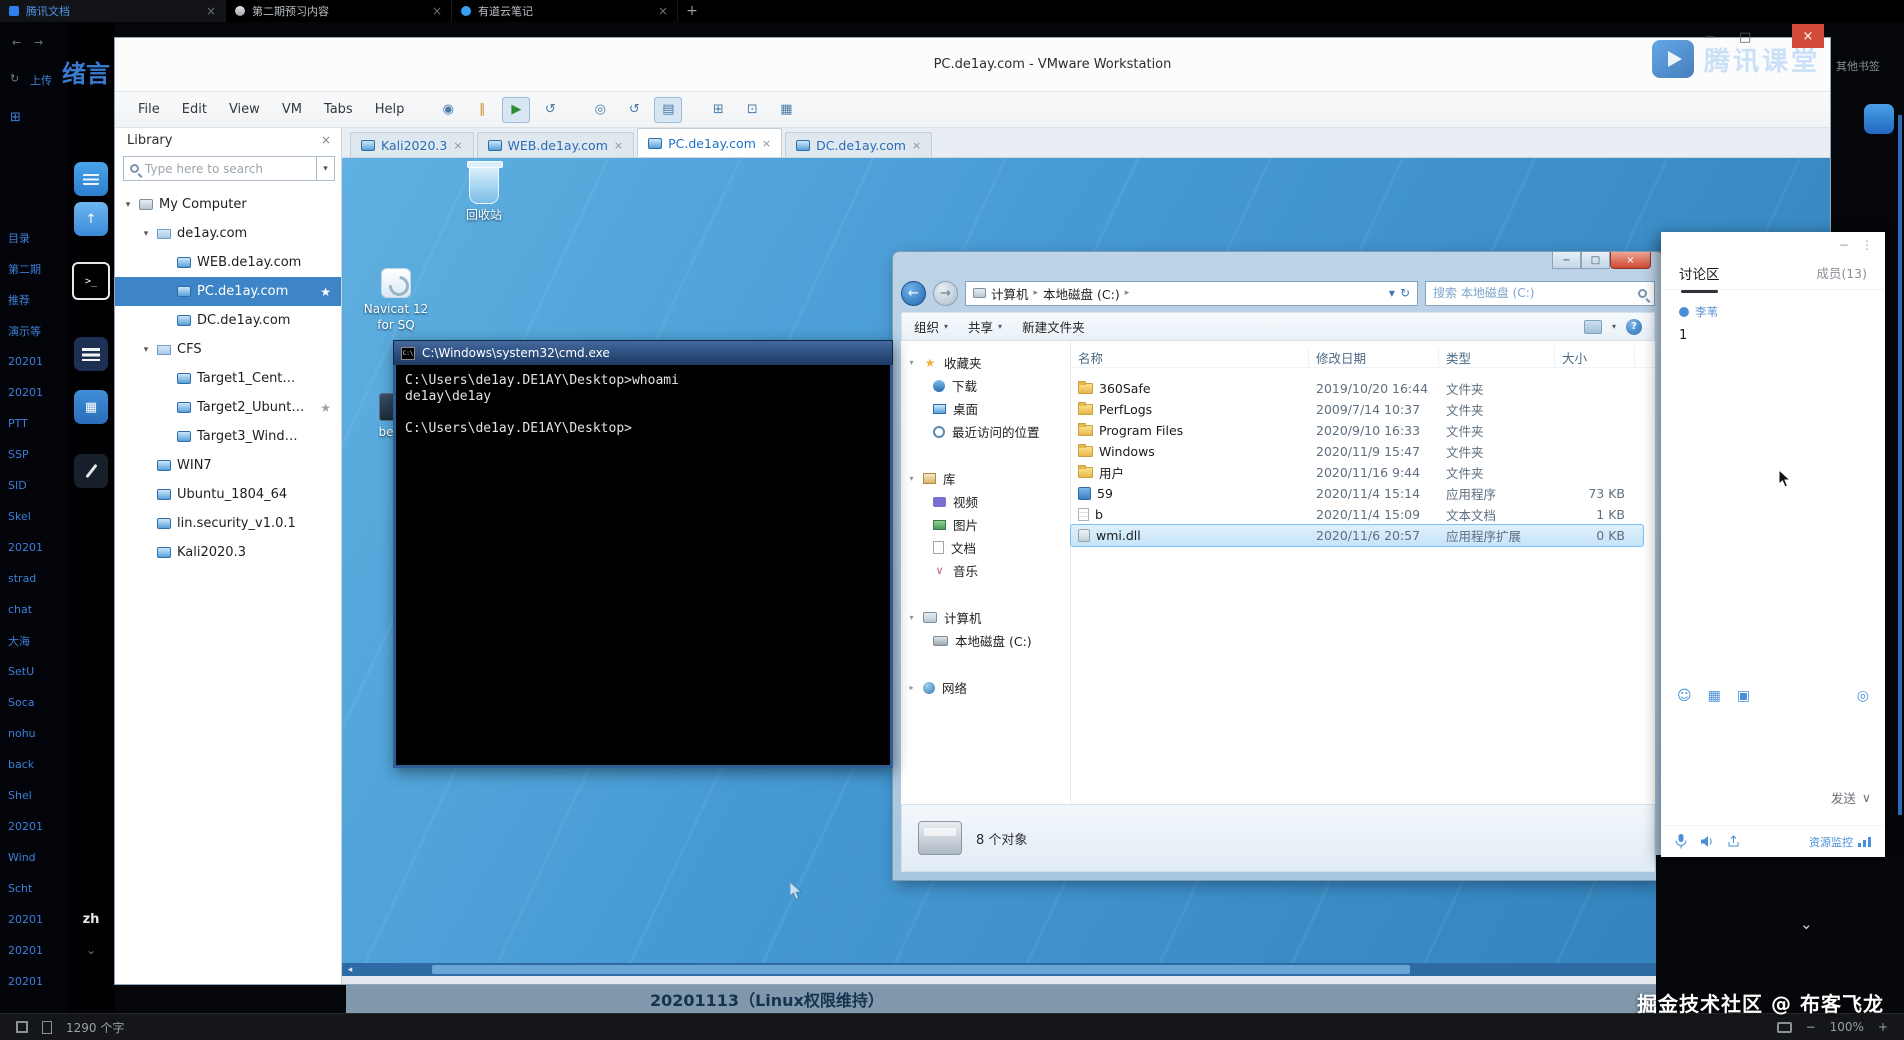 Image resolution: width=1904 pixels, height=1040 pixels. What do you see at coordinates (718, 110) in the screenshot?
I see `library-toggle-icon: ⊞` at bounding box center [718, 110].